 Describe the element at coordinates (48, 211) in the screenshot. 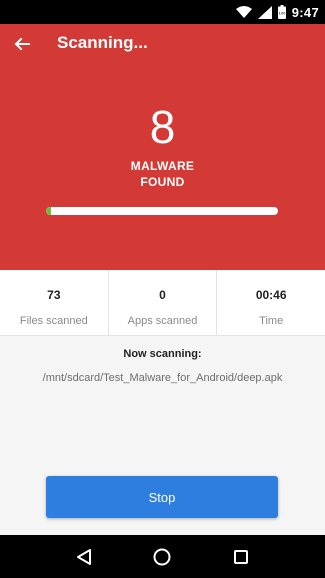

I see `scan-progress-fill` at that location.